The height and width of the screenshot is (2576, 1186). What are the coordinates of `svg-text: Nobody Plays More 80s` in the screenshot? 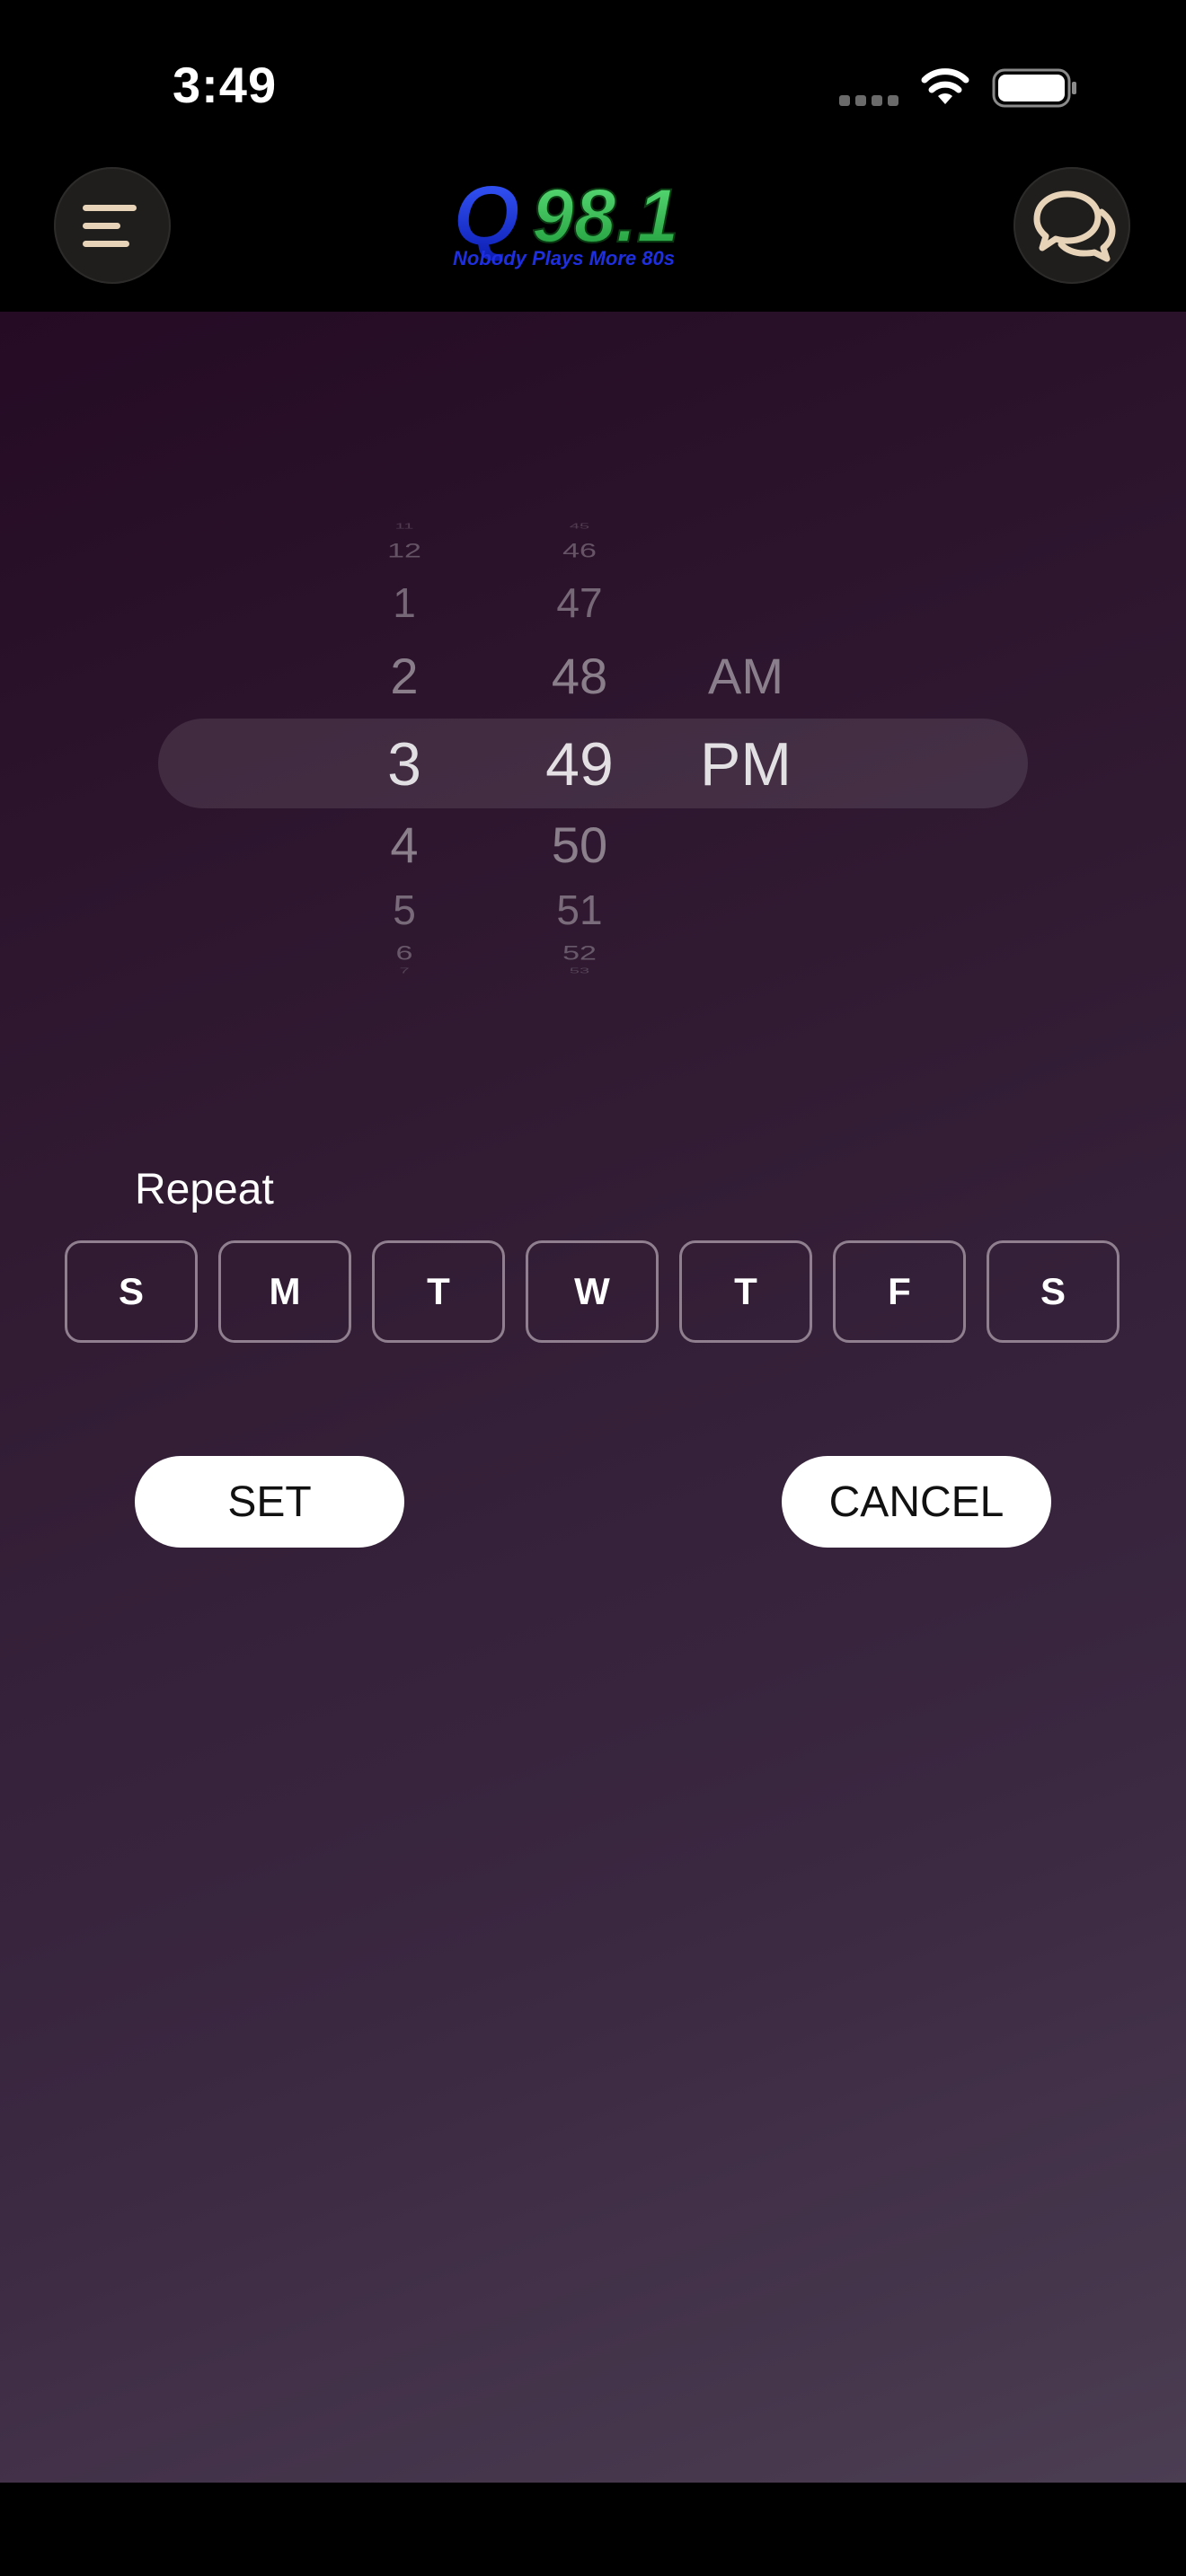 It's located at (564, 258).